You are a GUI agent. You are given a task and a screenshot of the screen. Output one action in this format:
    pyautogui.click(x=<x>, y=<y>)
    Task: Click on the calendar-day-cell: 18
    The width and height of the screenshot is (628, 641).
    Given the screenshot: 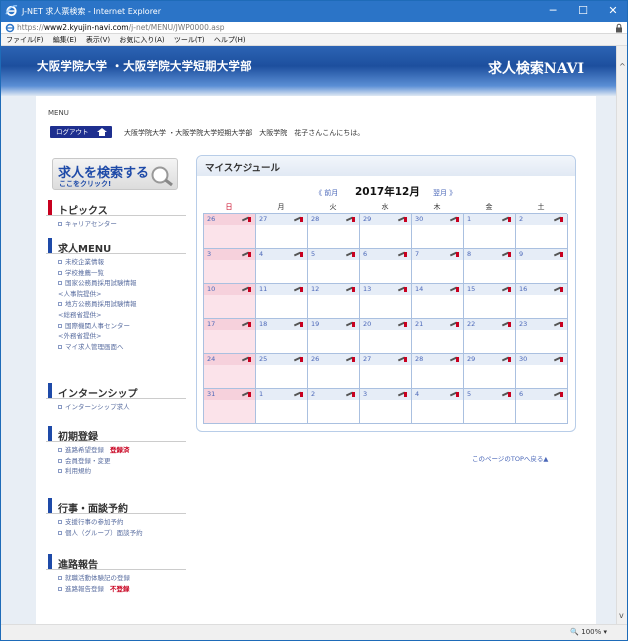 What is the action you would take?
    pyautogui.click(x=282, y=336)
    